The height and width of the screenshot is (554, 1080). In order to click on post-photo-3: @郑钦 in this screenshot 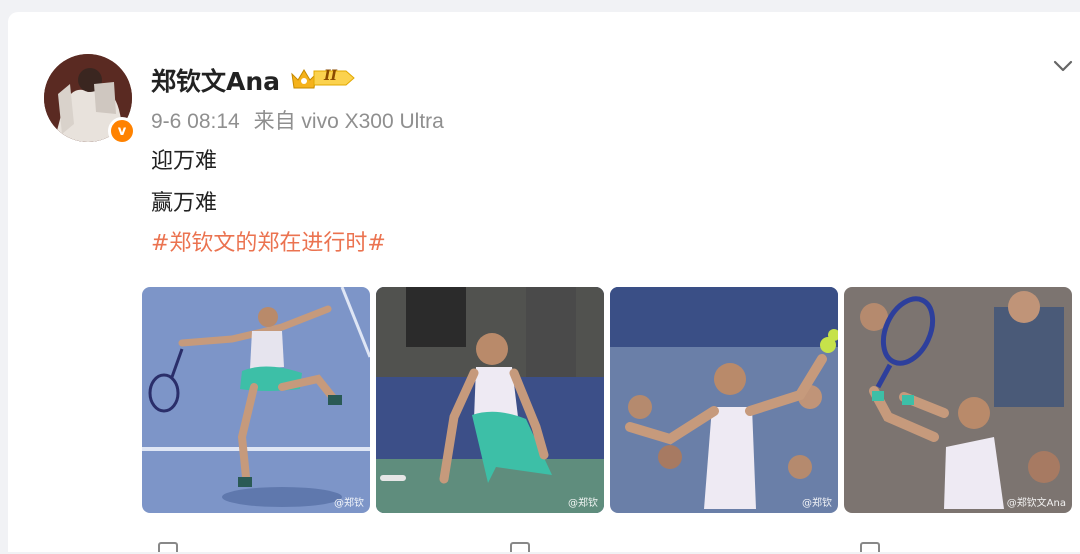, I will do `click(724, 400)`.